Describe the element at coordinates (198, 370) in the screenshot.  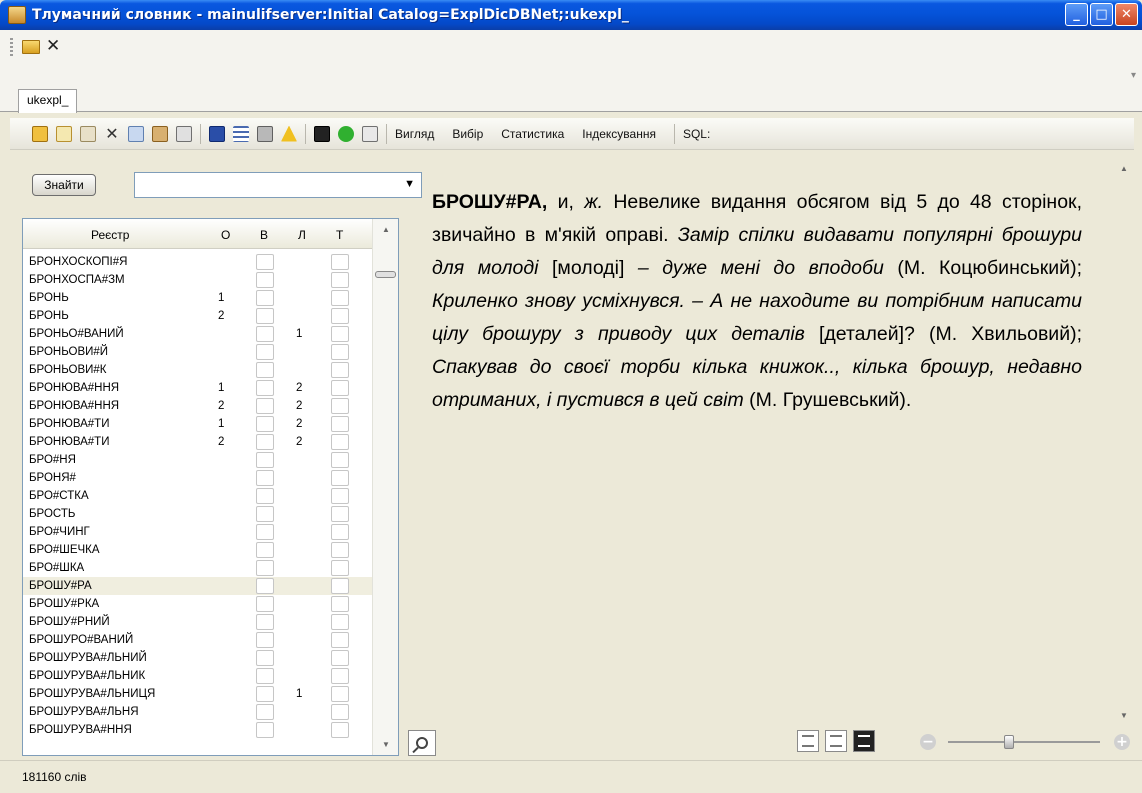
I see `table-row: БРОНЬОВИ#К` at that location.